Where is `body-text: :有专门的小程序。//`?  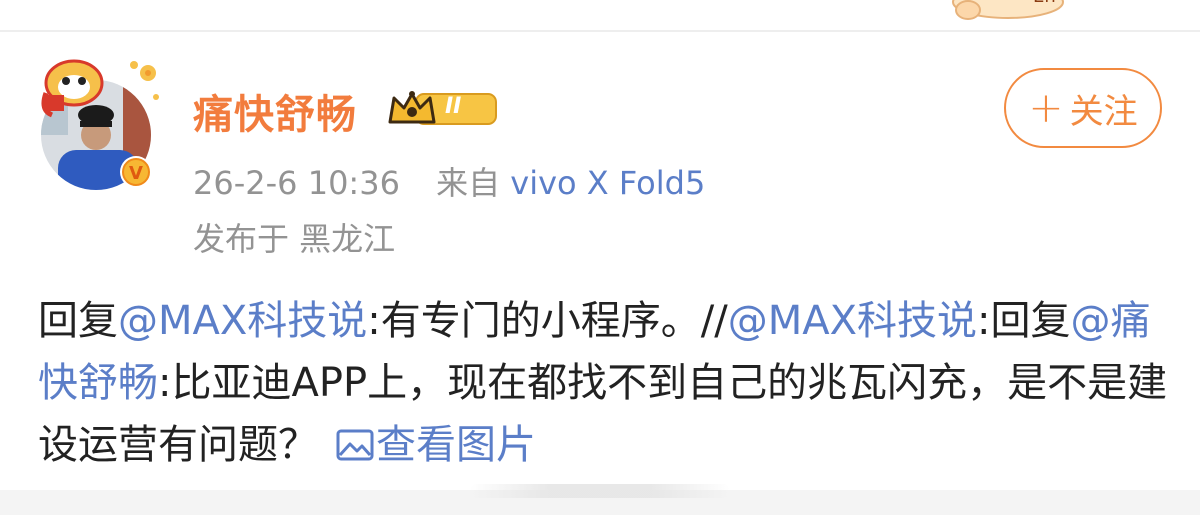
body-text: :有专门的小程序。// is located at coordinates (547, 321).